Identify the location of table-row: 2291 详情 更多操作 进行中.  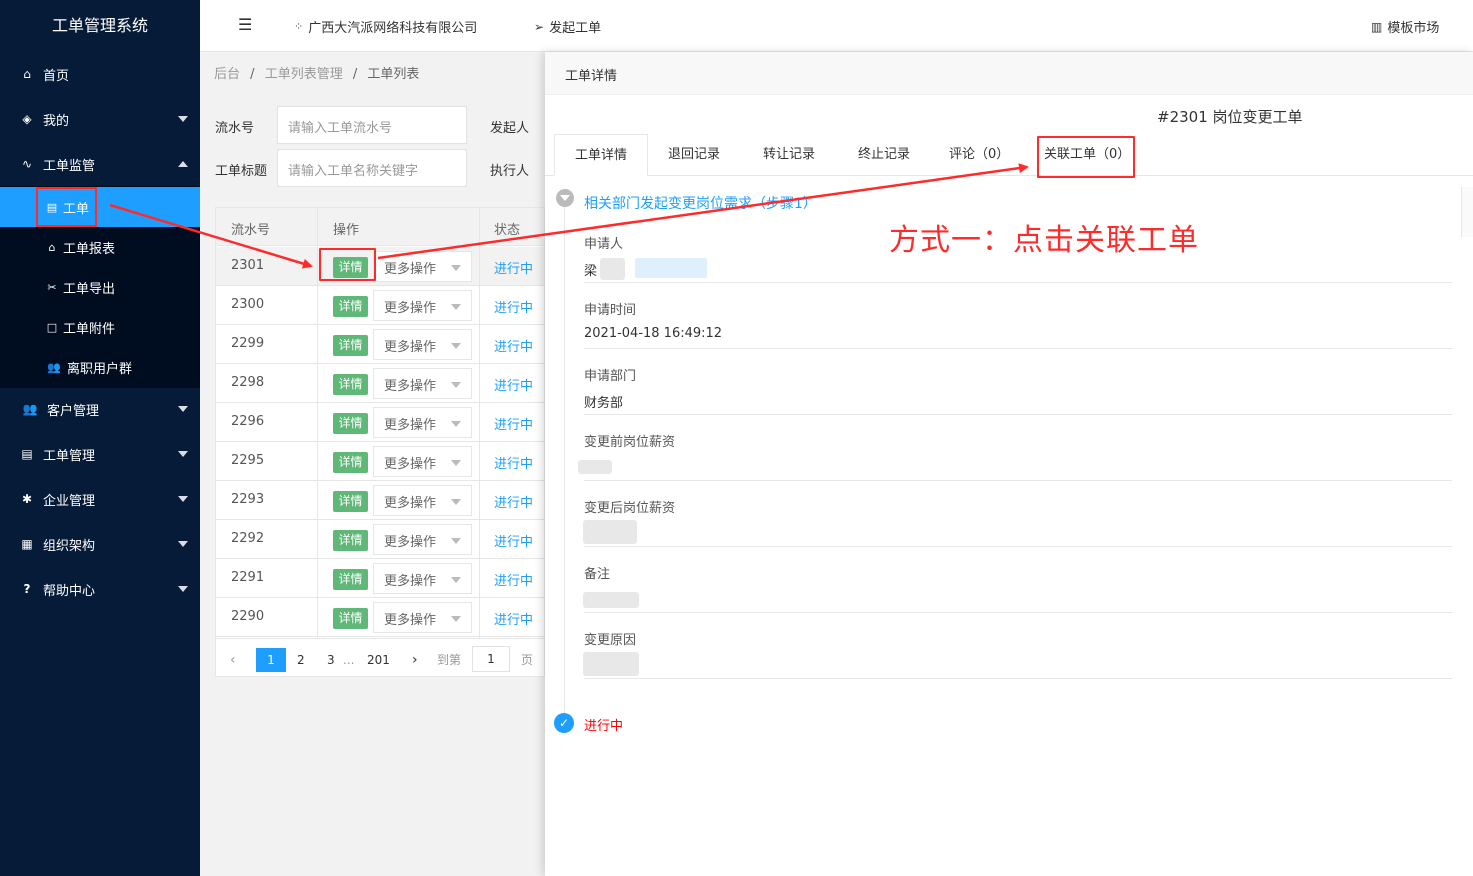
(380, 578).